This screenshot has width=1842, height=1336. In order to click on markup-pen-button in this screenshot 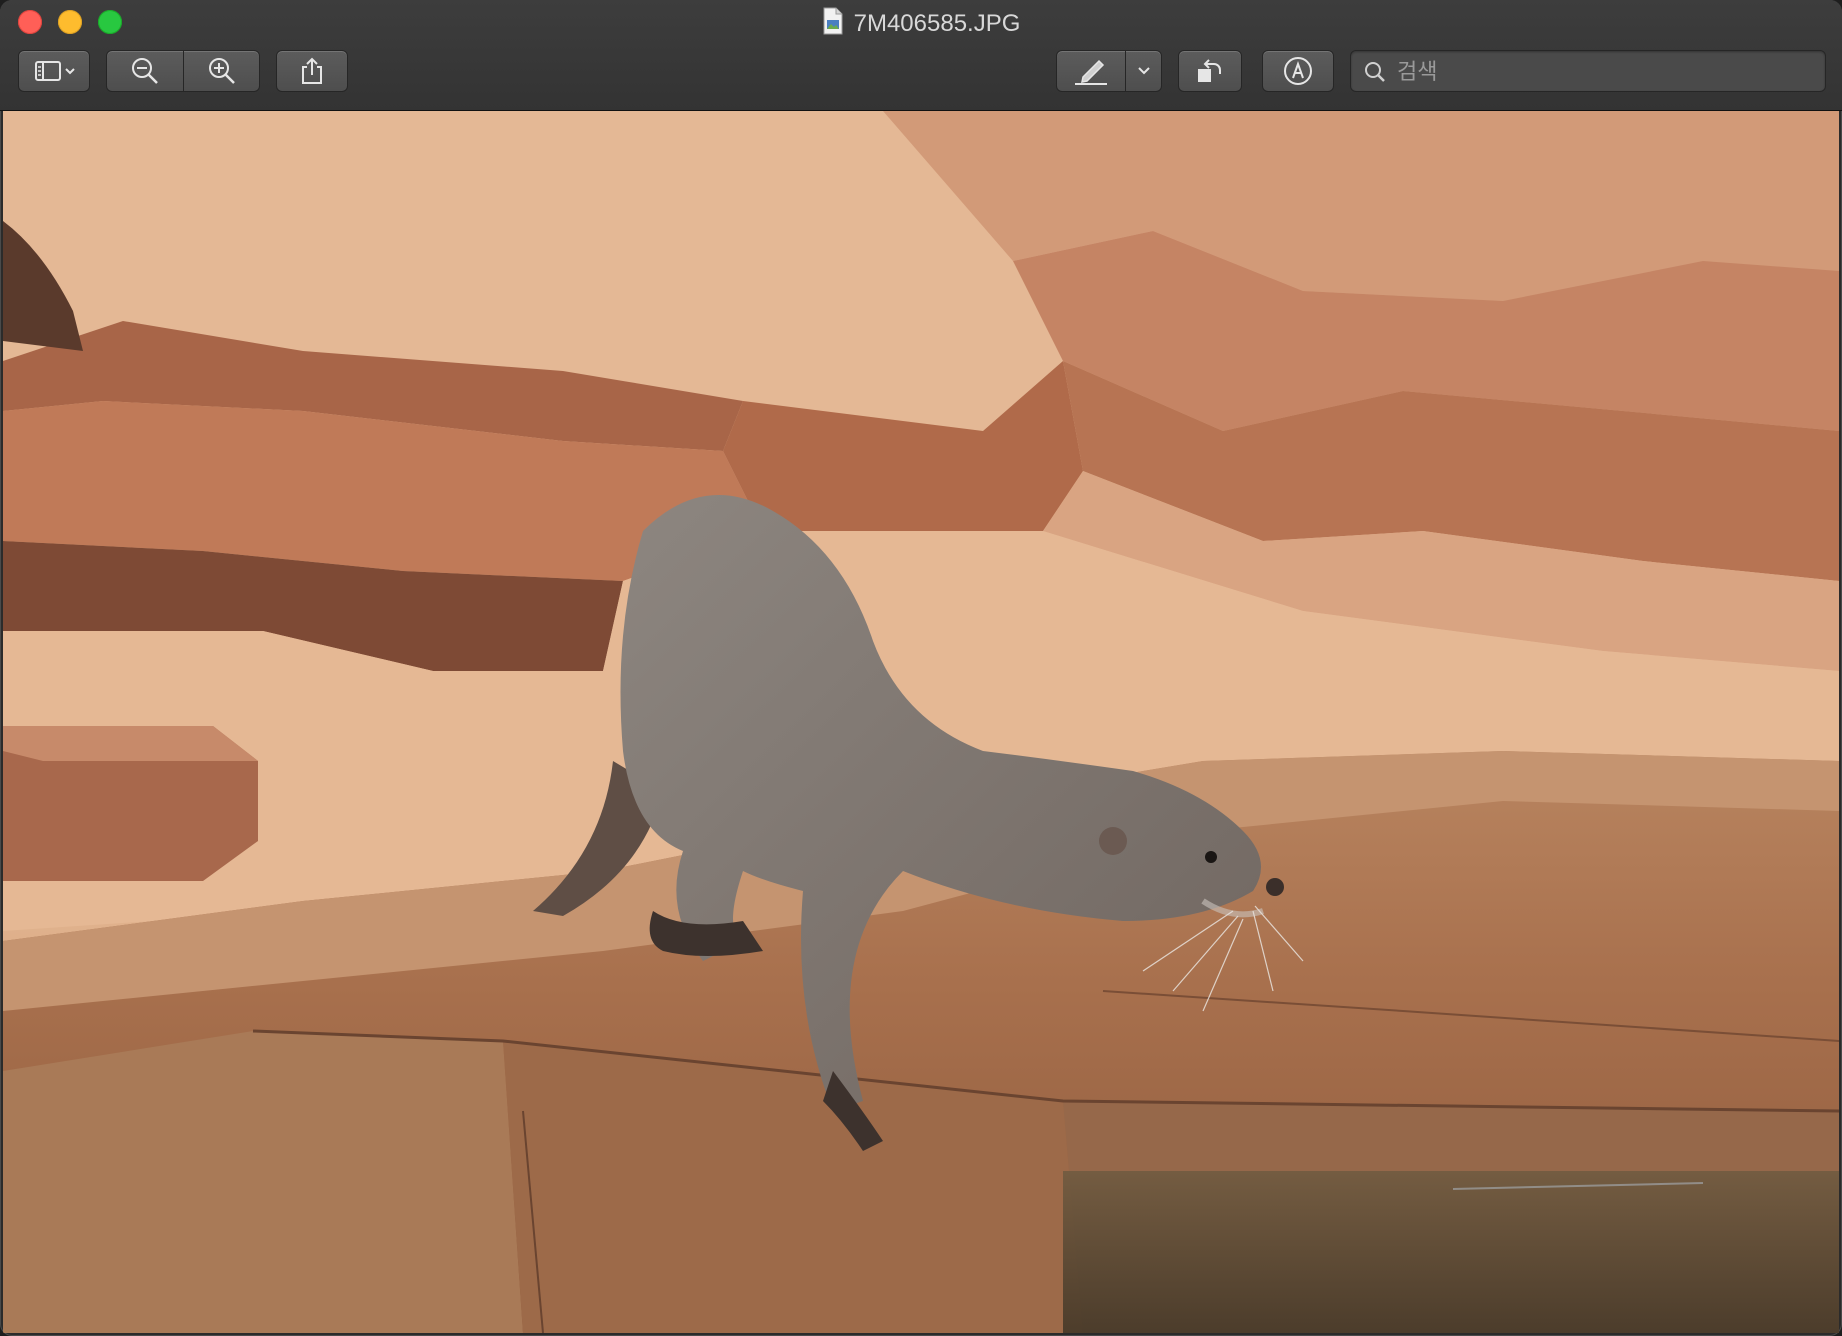, I will do `click(1091, 71)`.